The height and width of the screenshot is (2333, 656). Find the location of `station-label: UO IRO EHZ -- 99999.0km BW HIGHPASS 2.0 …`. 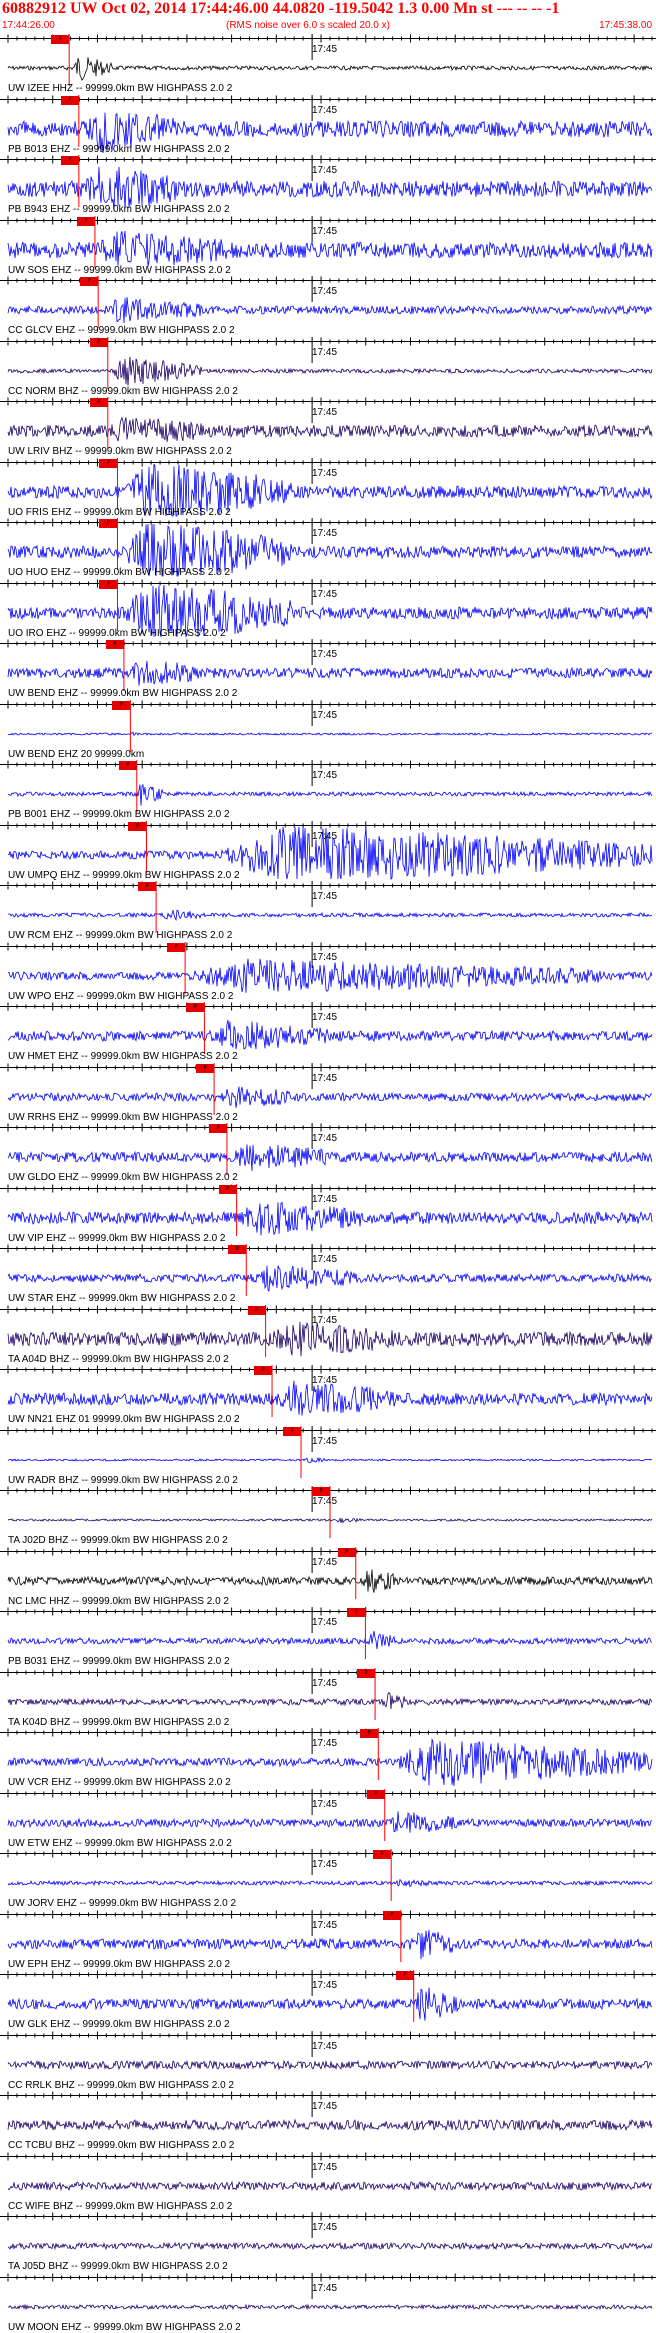

station-label: UO IRO EHZ -- 99999.0km BW HIGHPASS 2.0 … is located at coordinates (117, 633).